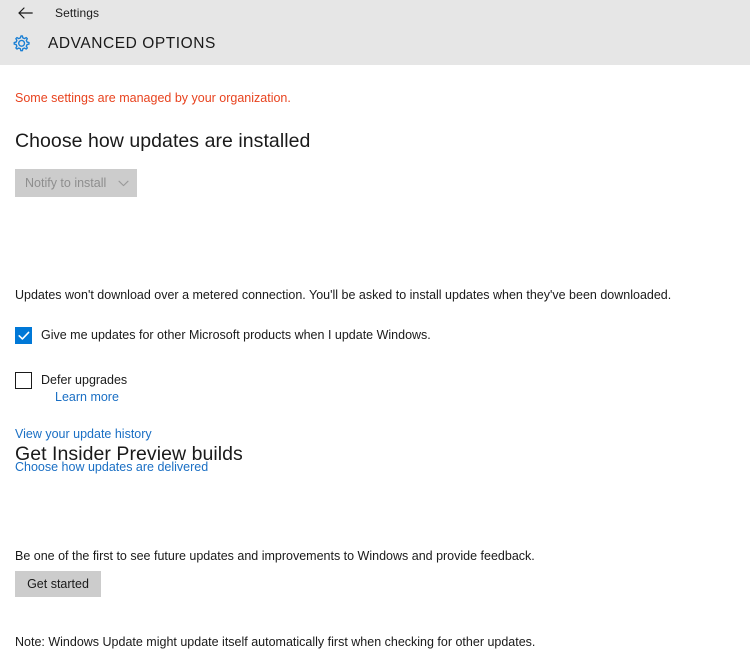 The image size is (750, 649). I want to click on checkbox-microsoft-products, so click(23, 335).